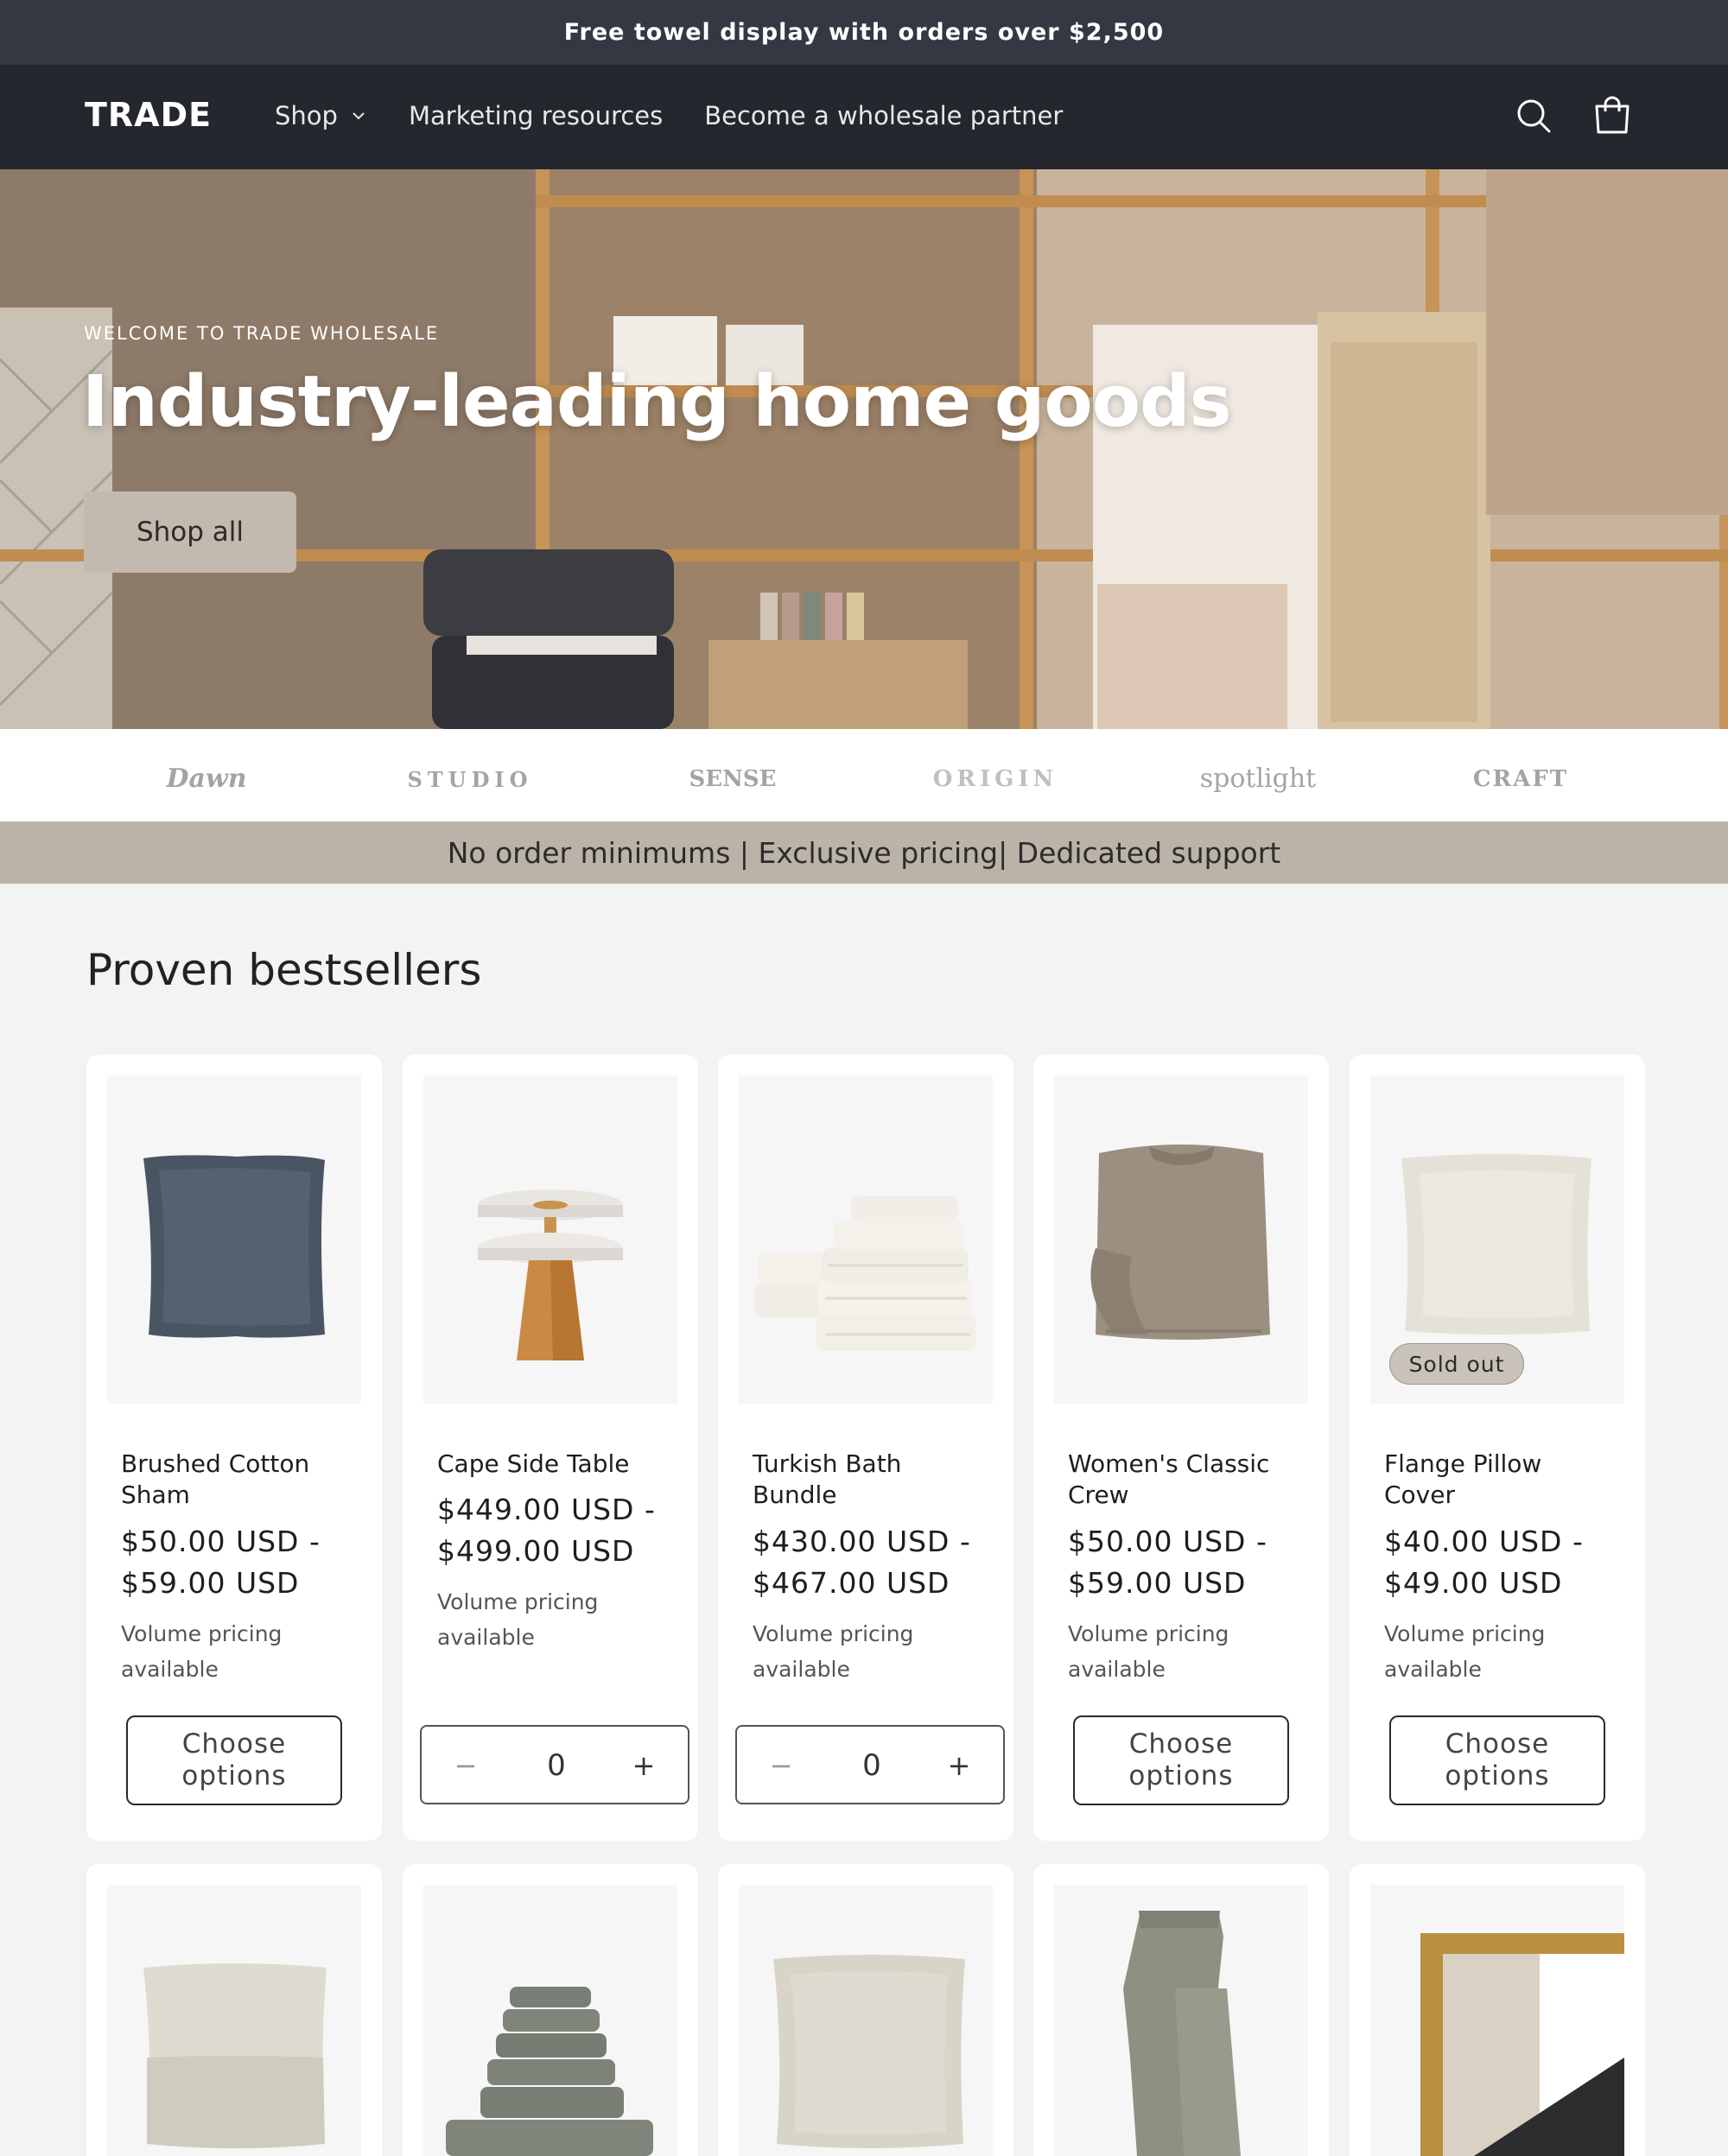 The height and width of the screenshot is (2156, 1728). I want to click on hero-title: Industry-leading home goods, so click(657, 402).